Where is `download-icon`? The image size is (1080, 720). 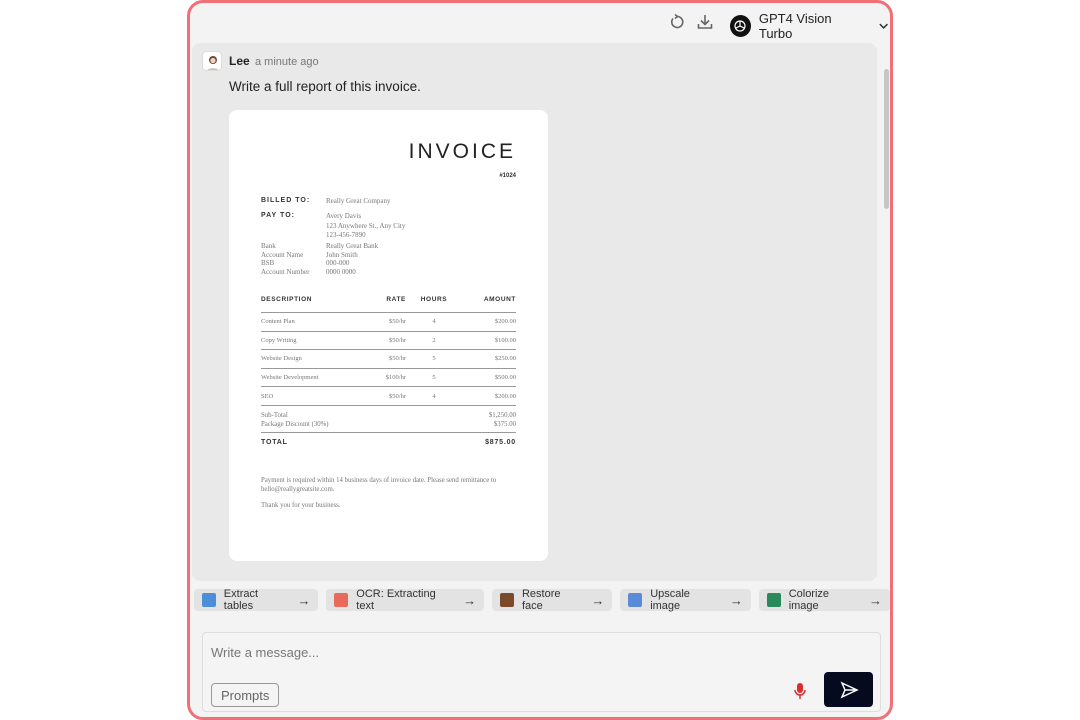 download-icon is located at coordinates (705, 22).